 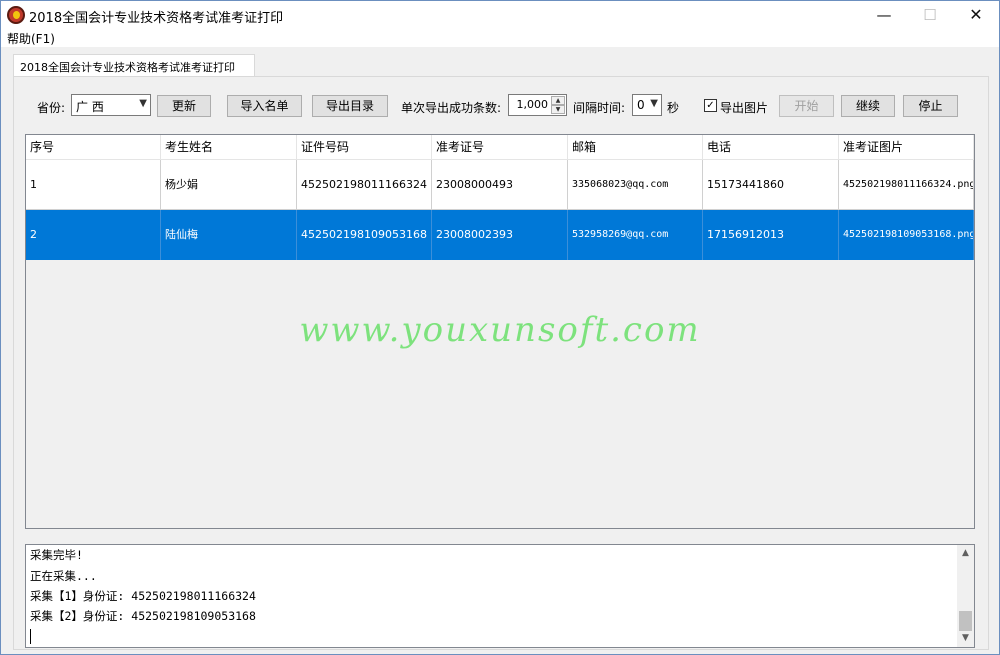 What do you see at coordinates (16, 15) in the screenshot?
I see `app-logo-icon` at bounding box center [16, 15].